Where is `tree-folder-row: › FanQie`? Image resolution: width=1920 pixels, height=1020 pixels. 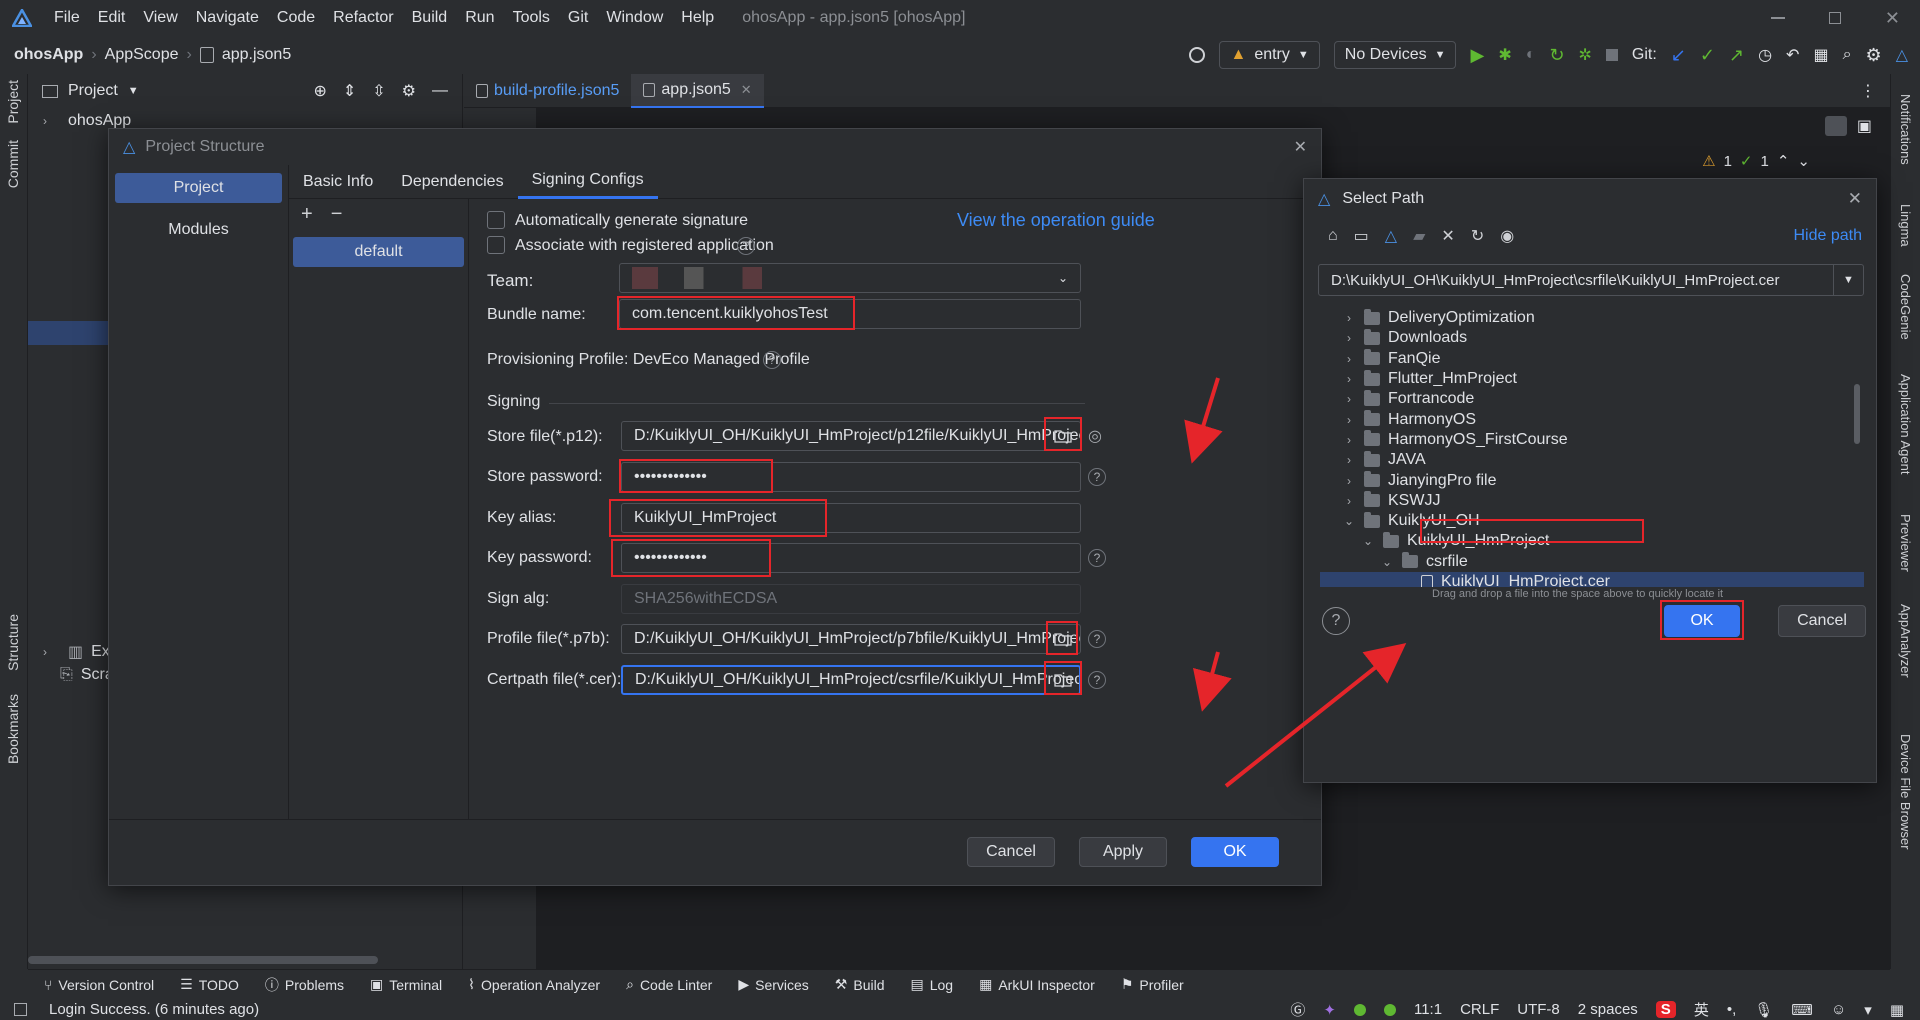 tree-folder-row: › FanQie is located at coordinates (1592, 359).